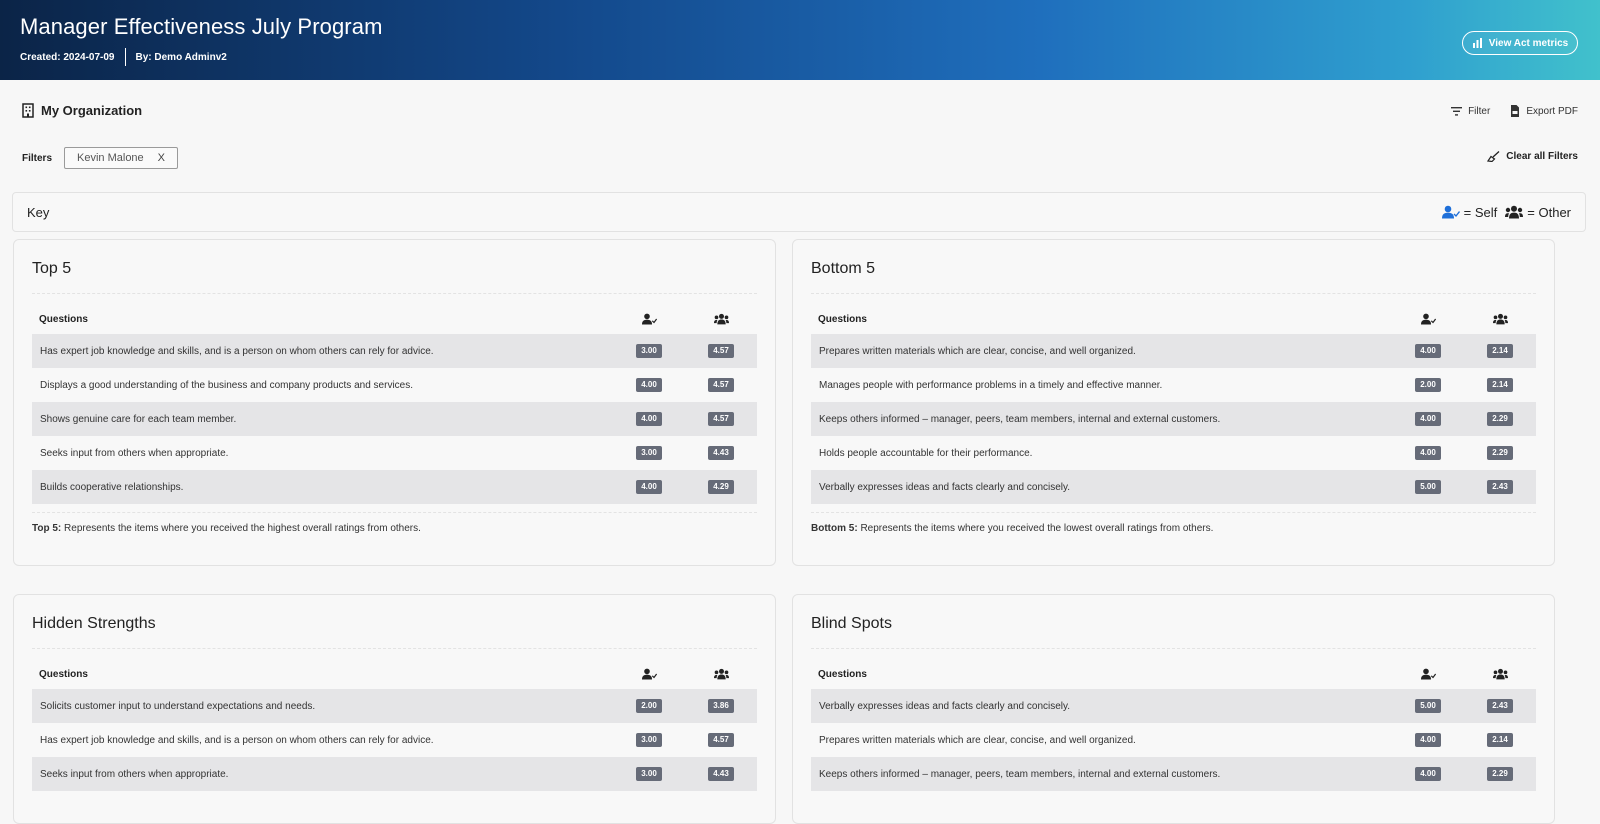 Image resolution: width=1600 pixels, height=824 pixels. Describe the element at coordinates (1480, 212) in the screenshot. I see `self-legend-label: = Self` at that location.